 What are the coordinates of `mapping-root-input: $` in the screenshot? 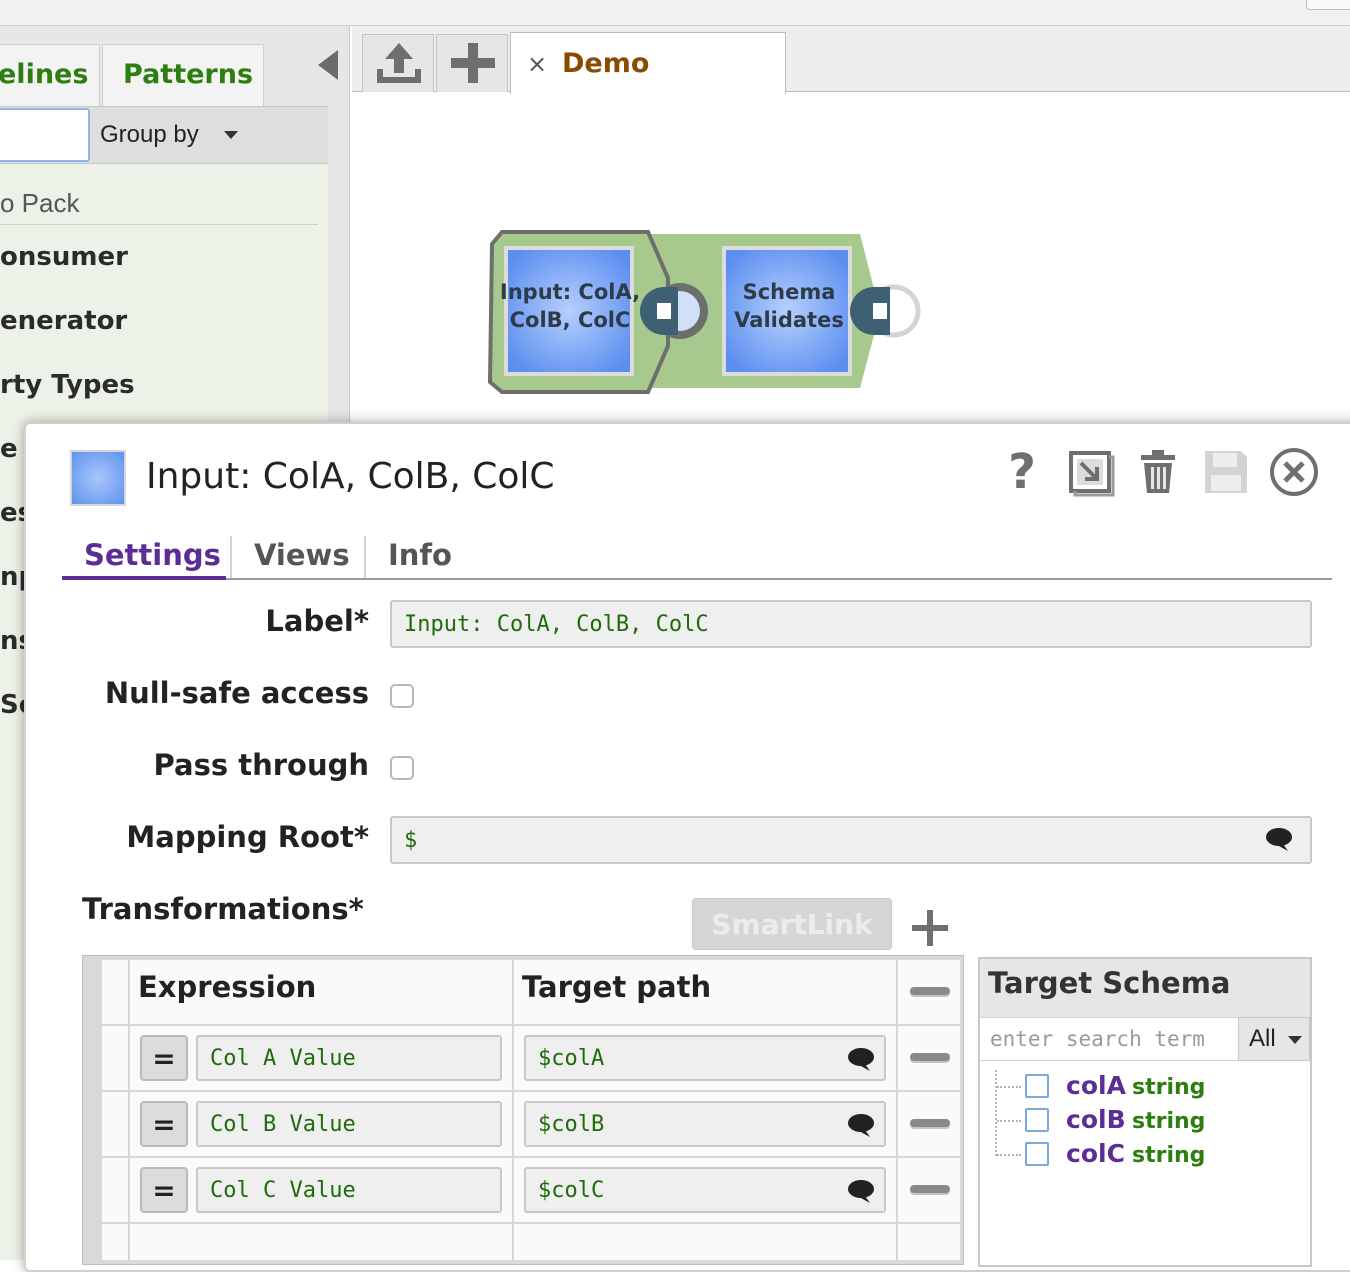 It's located at (851, 840).